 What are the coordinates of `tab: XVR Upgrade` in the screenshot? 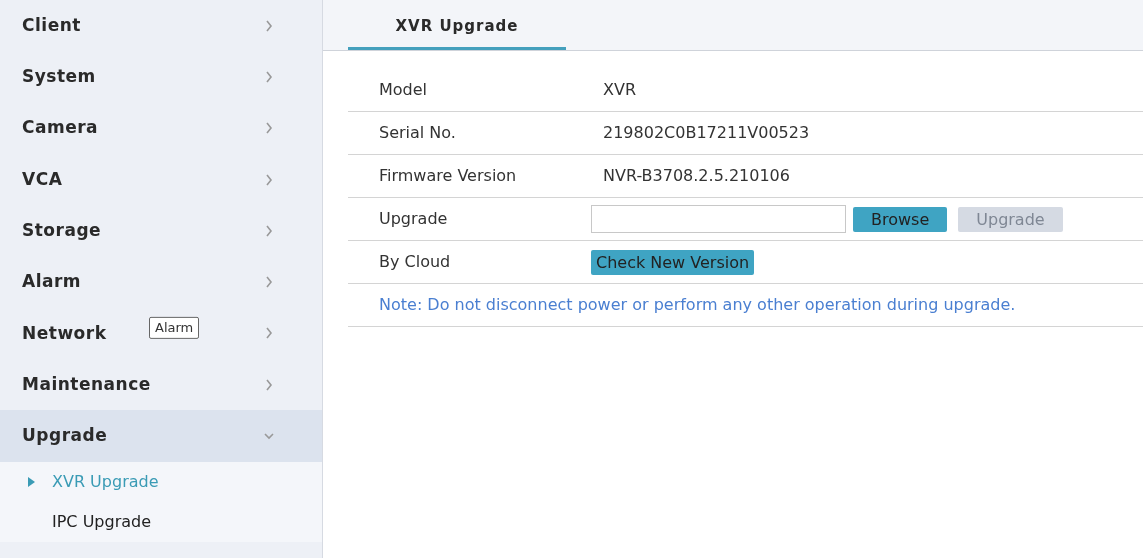 It's located at (457, 25).